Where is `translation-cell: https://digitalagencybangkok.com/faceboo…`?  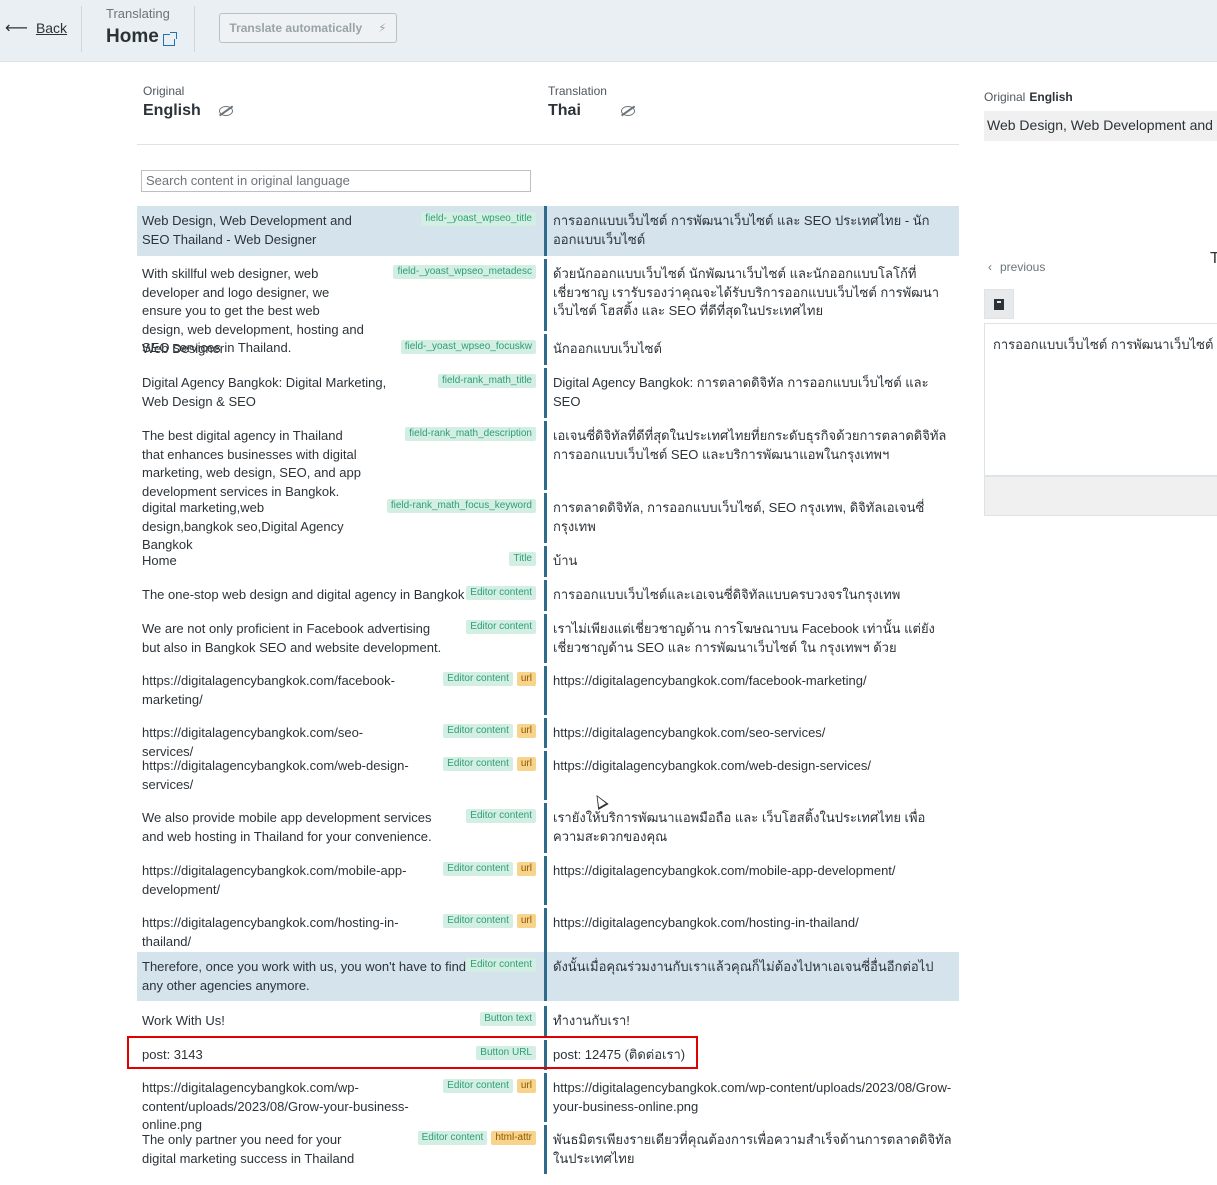
translation-cell: https://digitalagencybangkok.com/faceboo… is located at coordinates (753, 690).